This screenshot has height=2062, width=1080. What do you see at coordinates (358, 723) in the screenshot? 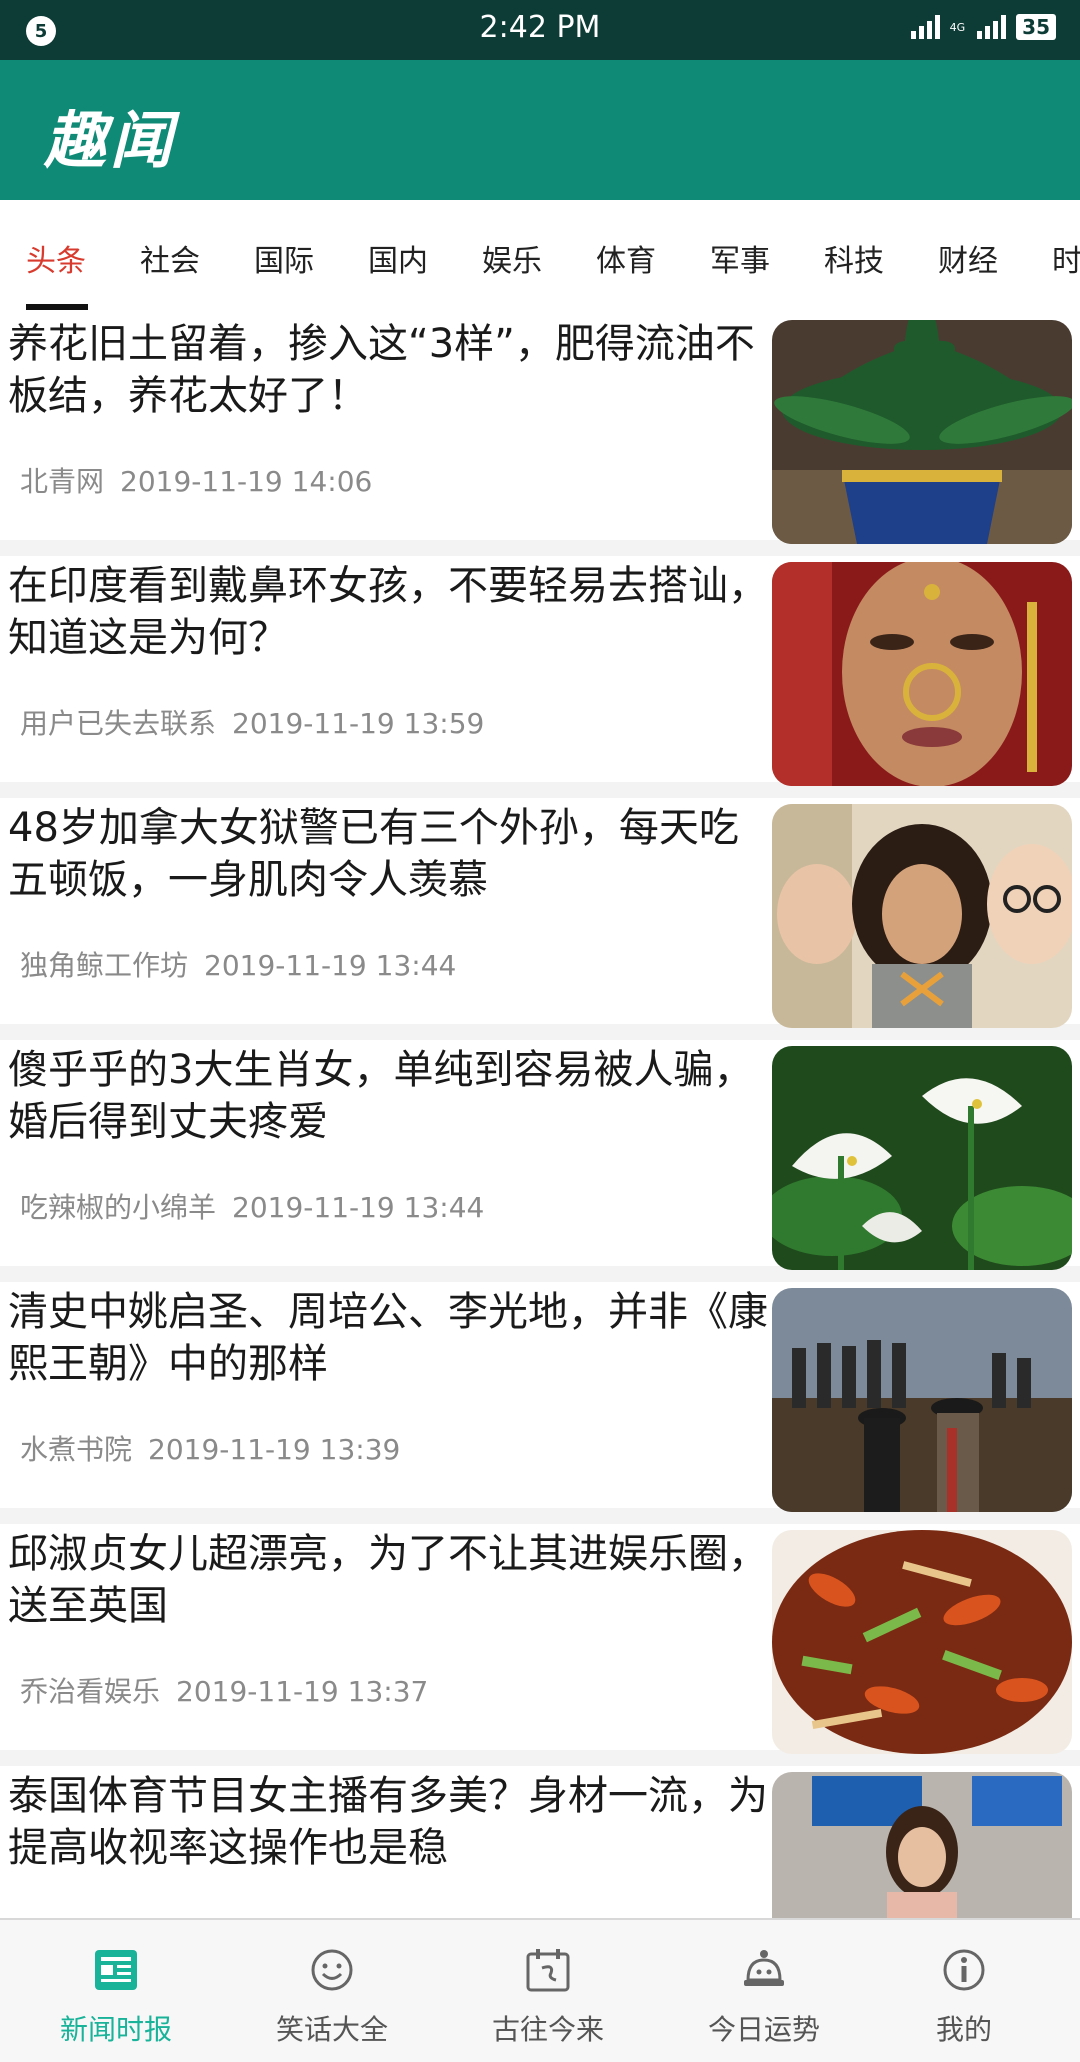
I see `news-time: 2019-11-19 13:59` at bounding box center [358, 723].